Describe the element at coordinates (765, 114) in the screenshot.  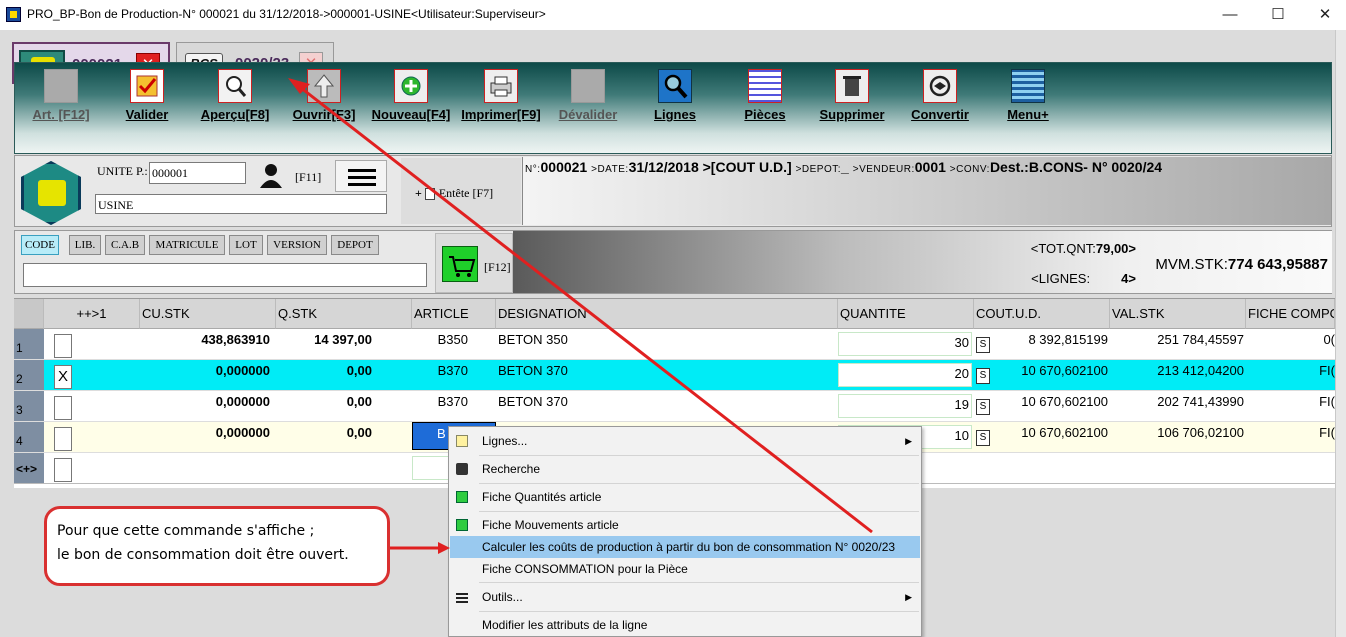
I see `button-label: Pièces` at that location.